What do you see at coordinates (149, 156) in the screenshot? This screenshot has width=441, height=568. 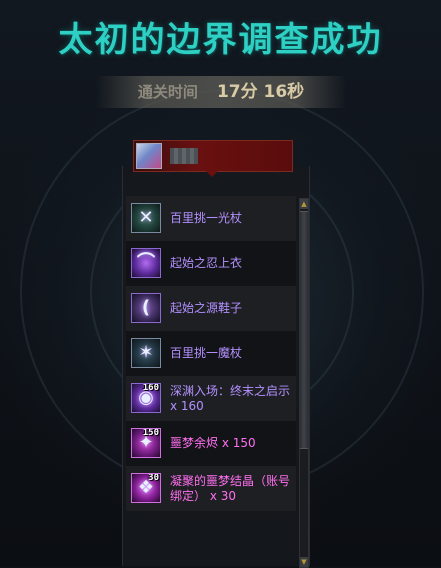 I see `player-avatar-icon` at bounding box center [149, 156].